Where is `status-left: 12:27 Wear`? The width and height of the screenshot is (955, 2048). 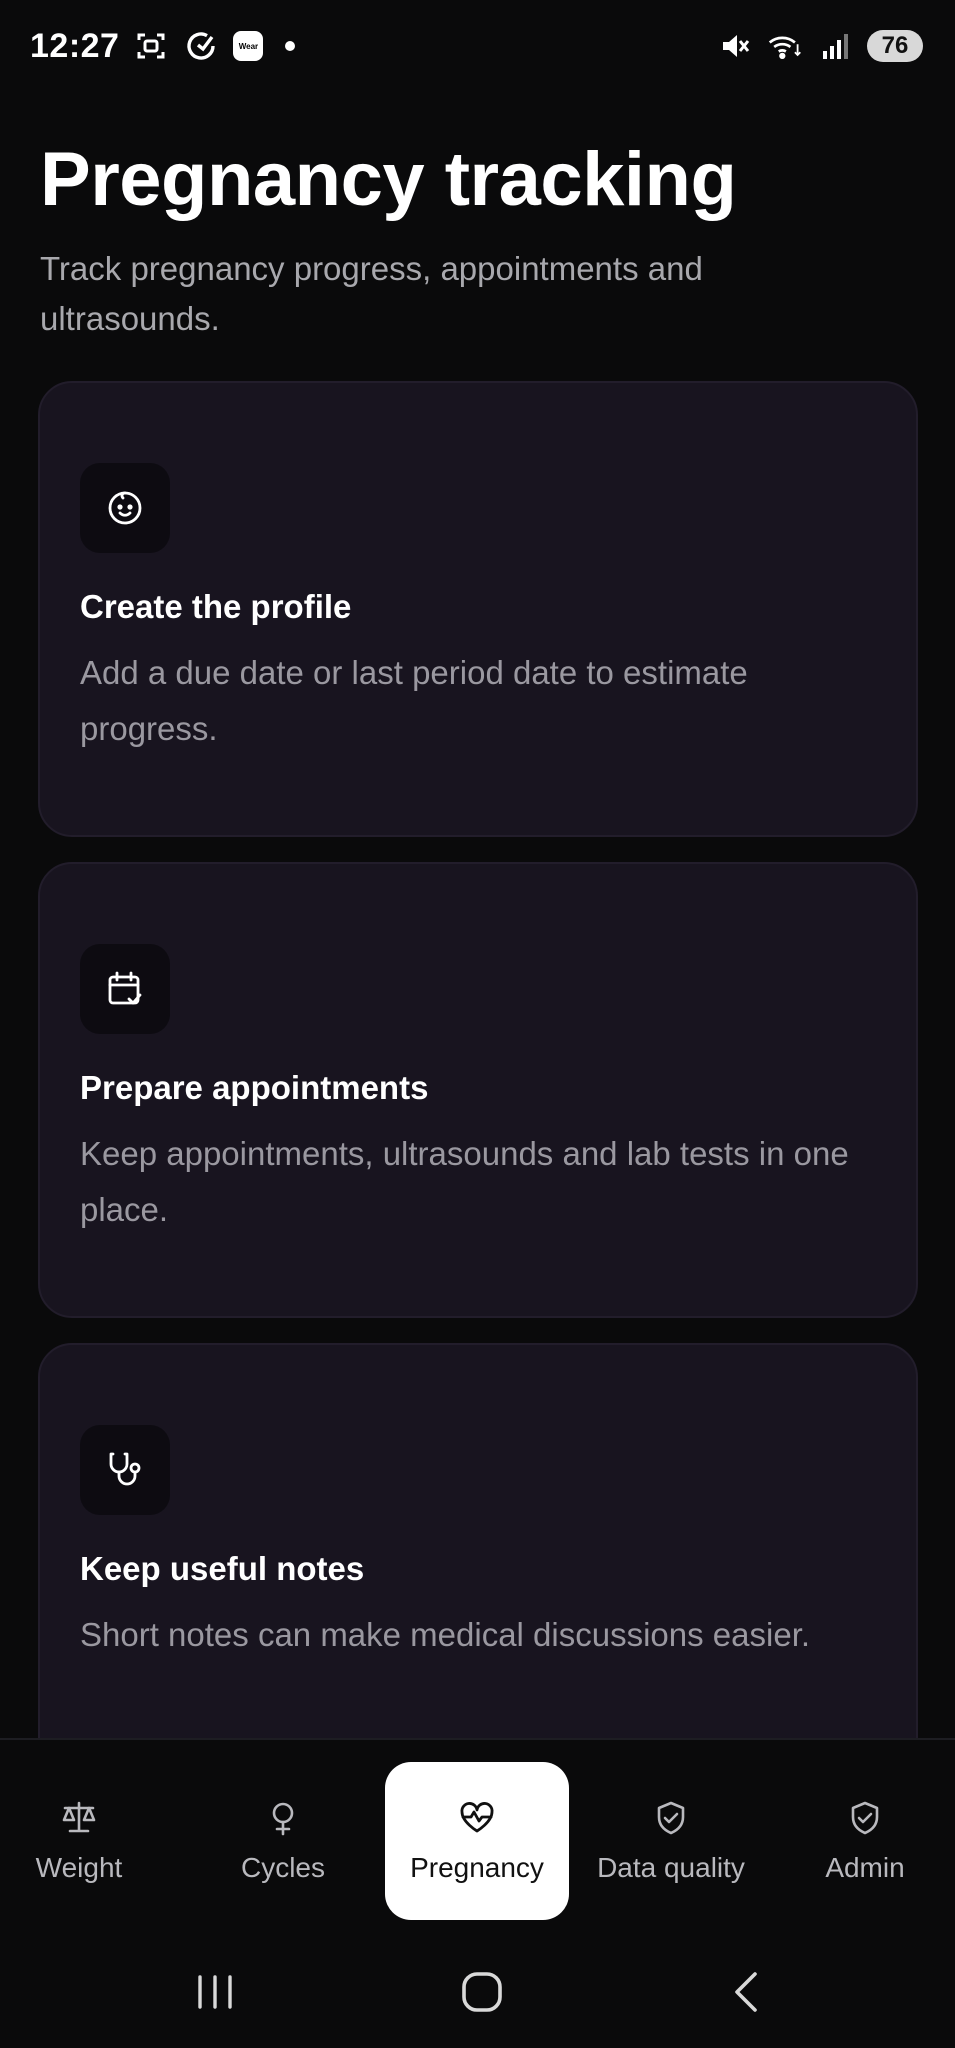 status-left: 12:27 Wear is located at coordinates (163, 46).